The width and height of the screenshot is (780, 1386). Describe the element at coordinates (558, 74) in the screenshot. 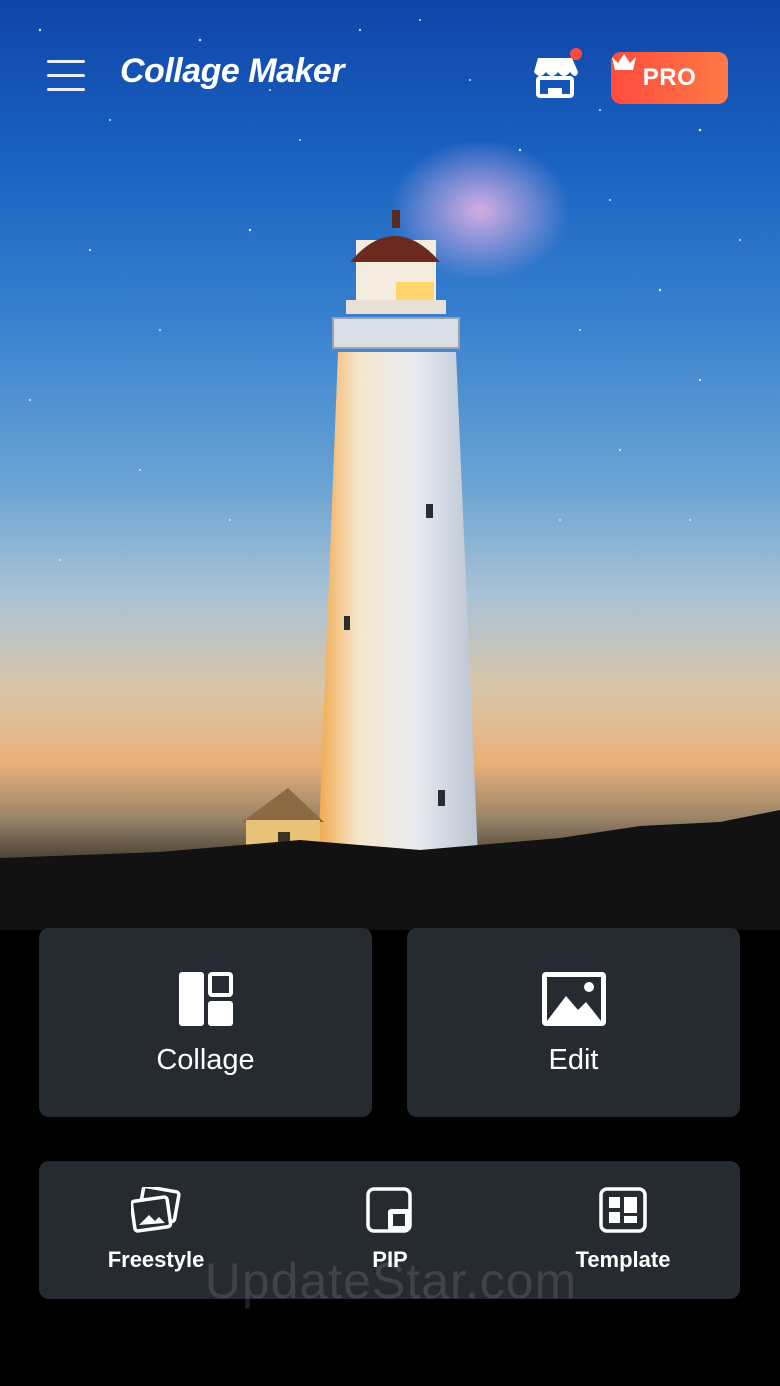

I see `store-button` at that location.